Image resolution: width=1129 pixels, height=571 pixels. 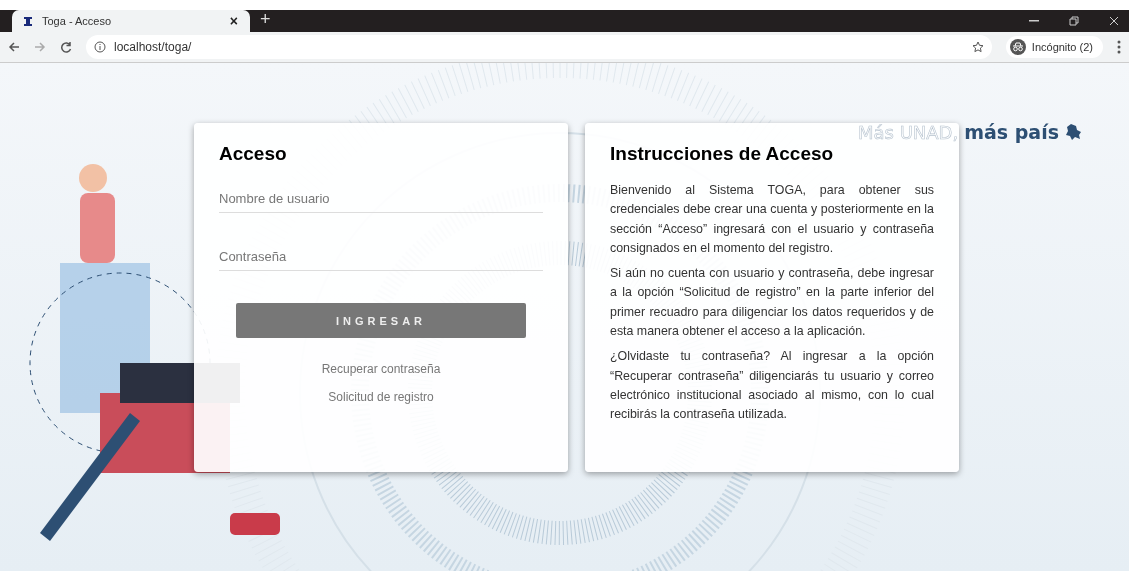 What do you see at coordinates (1034, 21) in the screenshot?
I see `minimize-icon` at bounding box center [1034, 21].